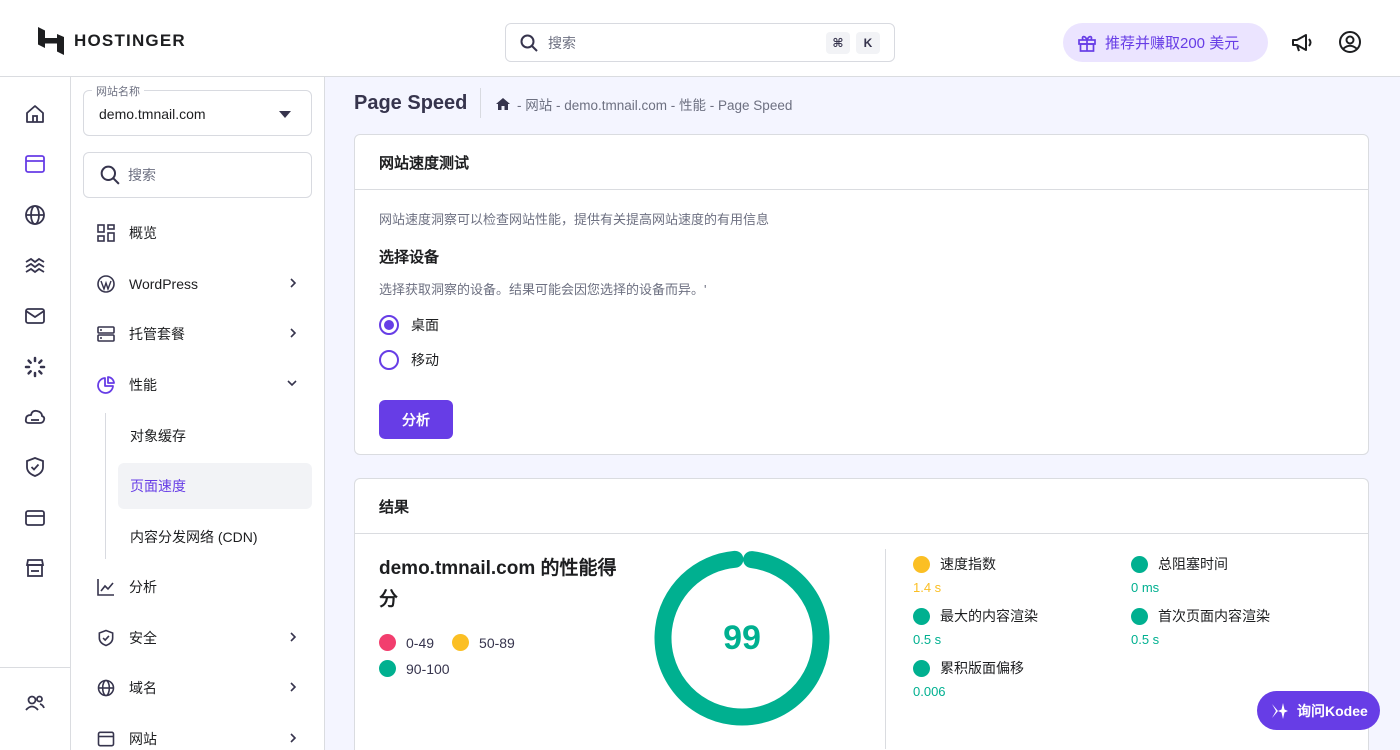 The height and width of the screenshot is (750, 1400). Describe the element at coordinates (654, 104) in the screenshot. I see `breadcrumb-path: - 网站 - demo.tmnail.com - 性能 - Page Speed` at that location.